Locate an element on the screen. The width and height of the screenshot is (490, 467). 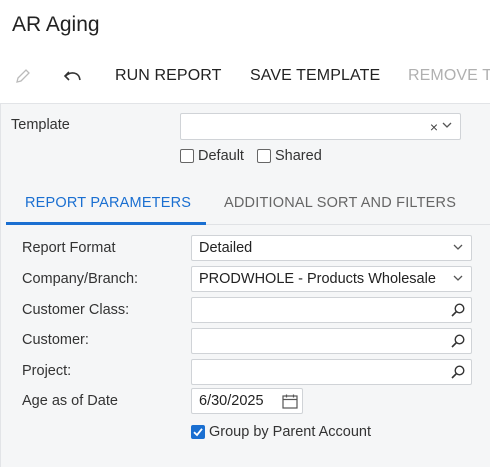
customer-class-input is located at coordinates (331, 310).